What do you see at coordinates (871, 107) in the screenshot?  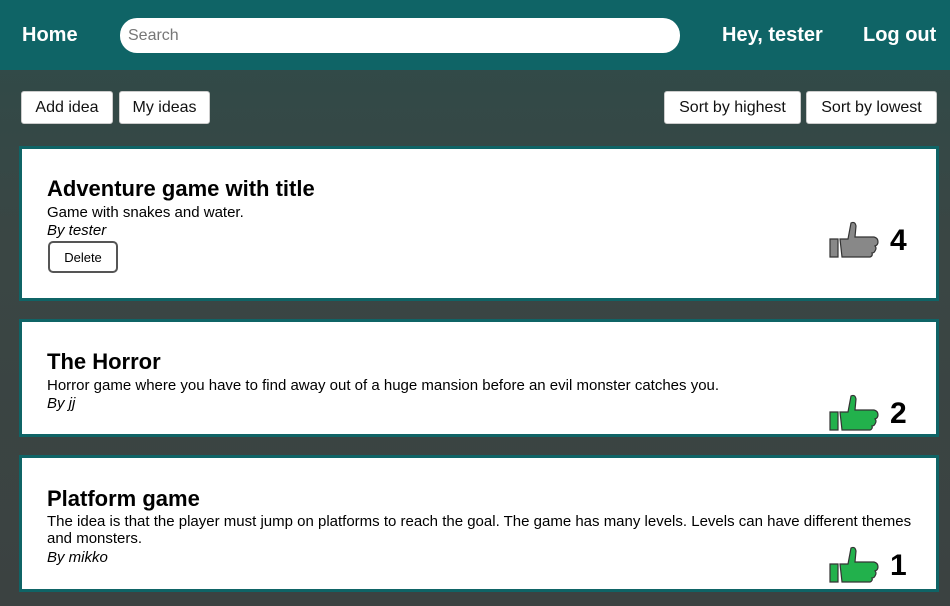 I see `sort-lowest-button: Sort by lowest` at bounding box center [871, 107].